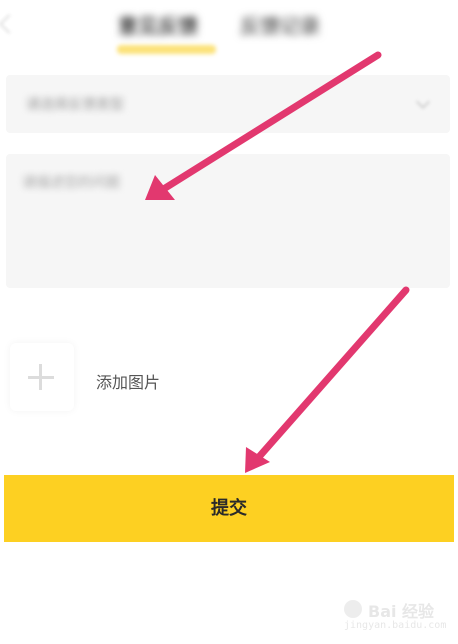 This screenshot has width=458, height=644. I want to click on submit-button: 提交, so click(229, 508).